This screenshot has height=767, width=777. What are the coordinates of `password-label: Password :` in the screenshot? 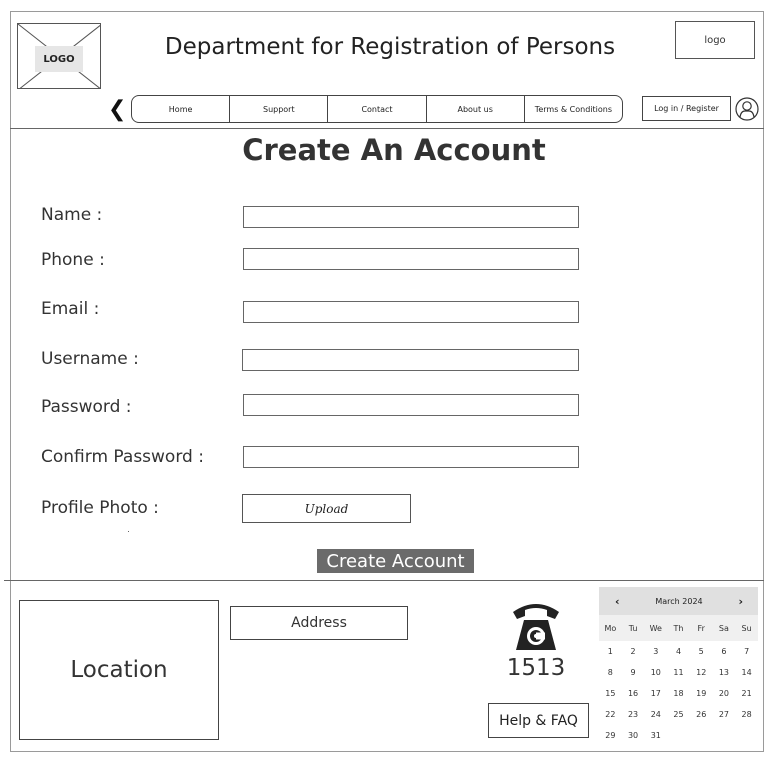 It's located at (86, 407).